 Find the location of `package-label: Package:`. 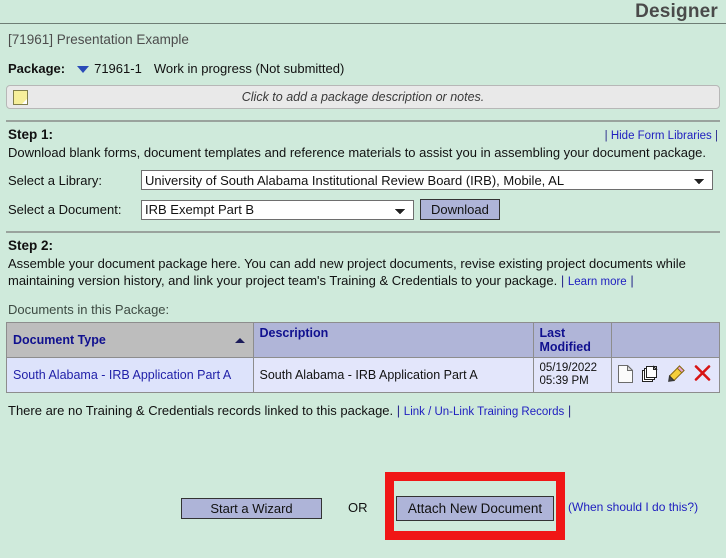

package-label: Package: is located at coordinates (37, 68).